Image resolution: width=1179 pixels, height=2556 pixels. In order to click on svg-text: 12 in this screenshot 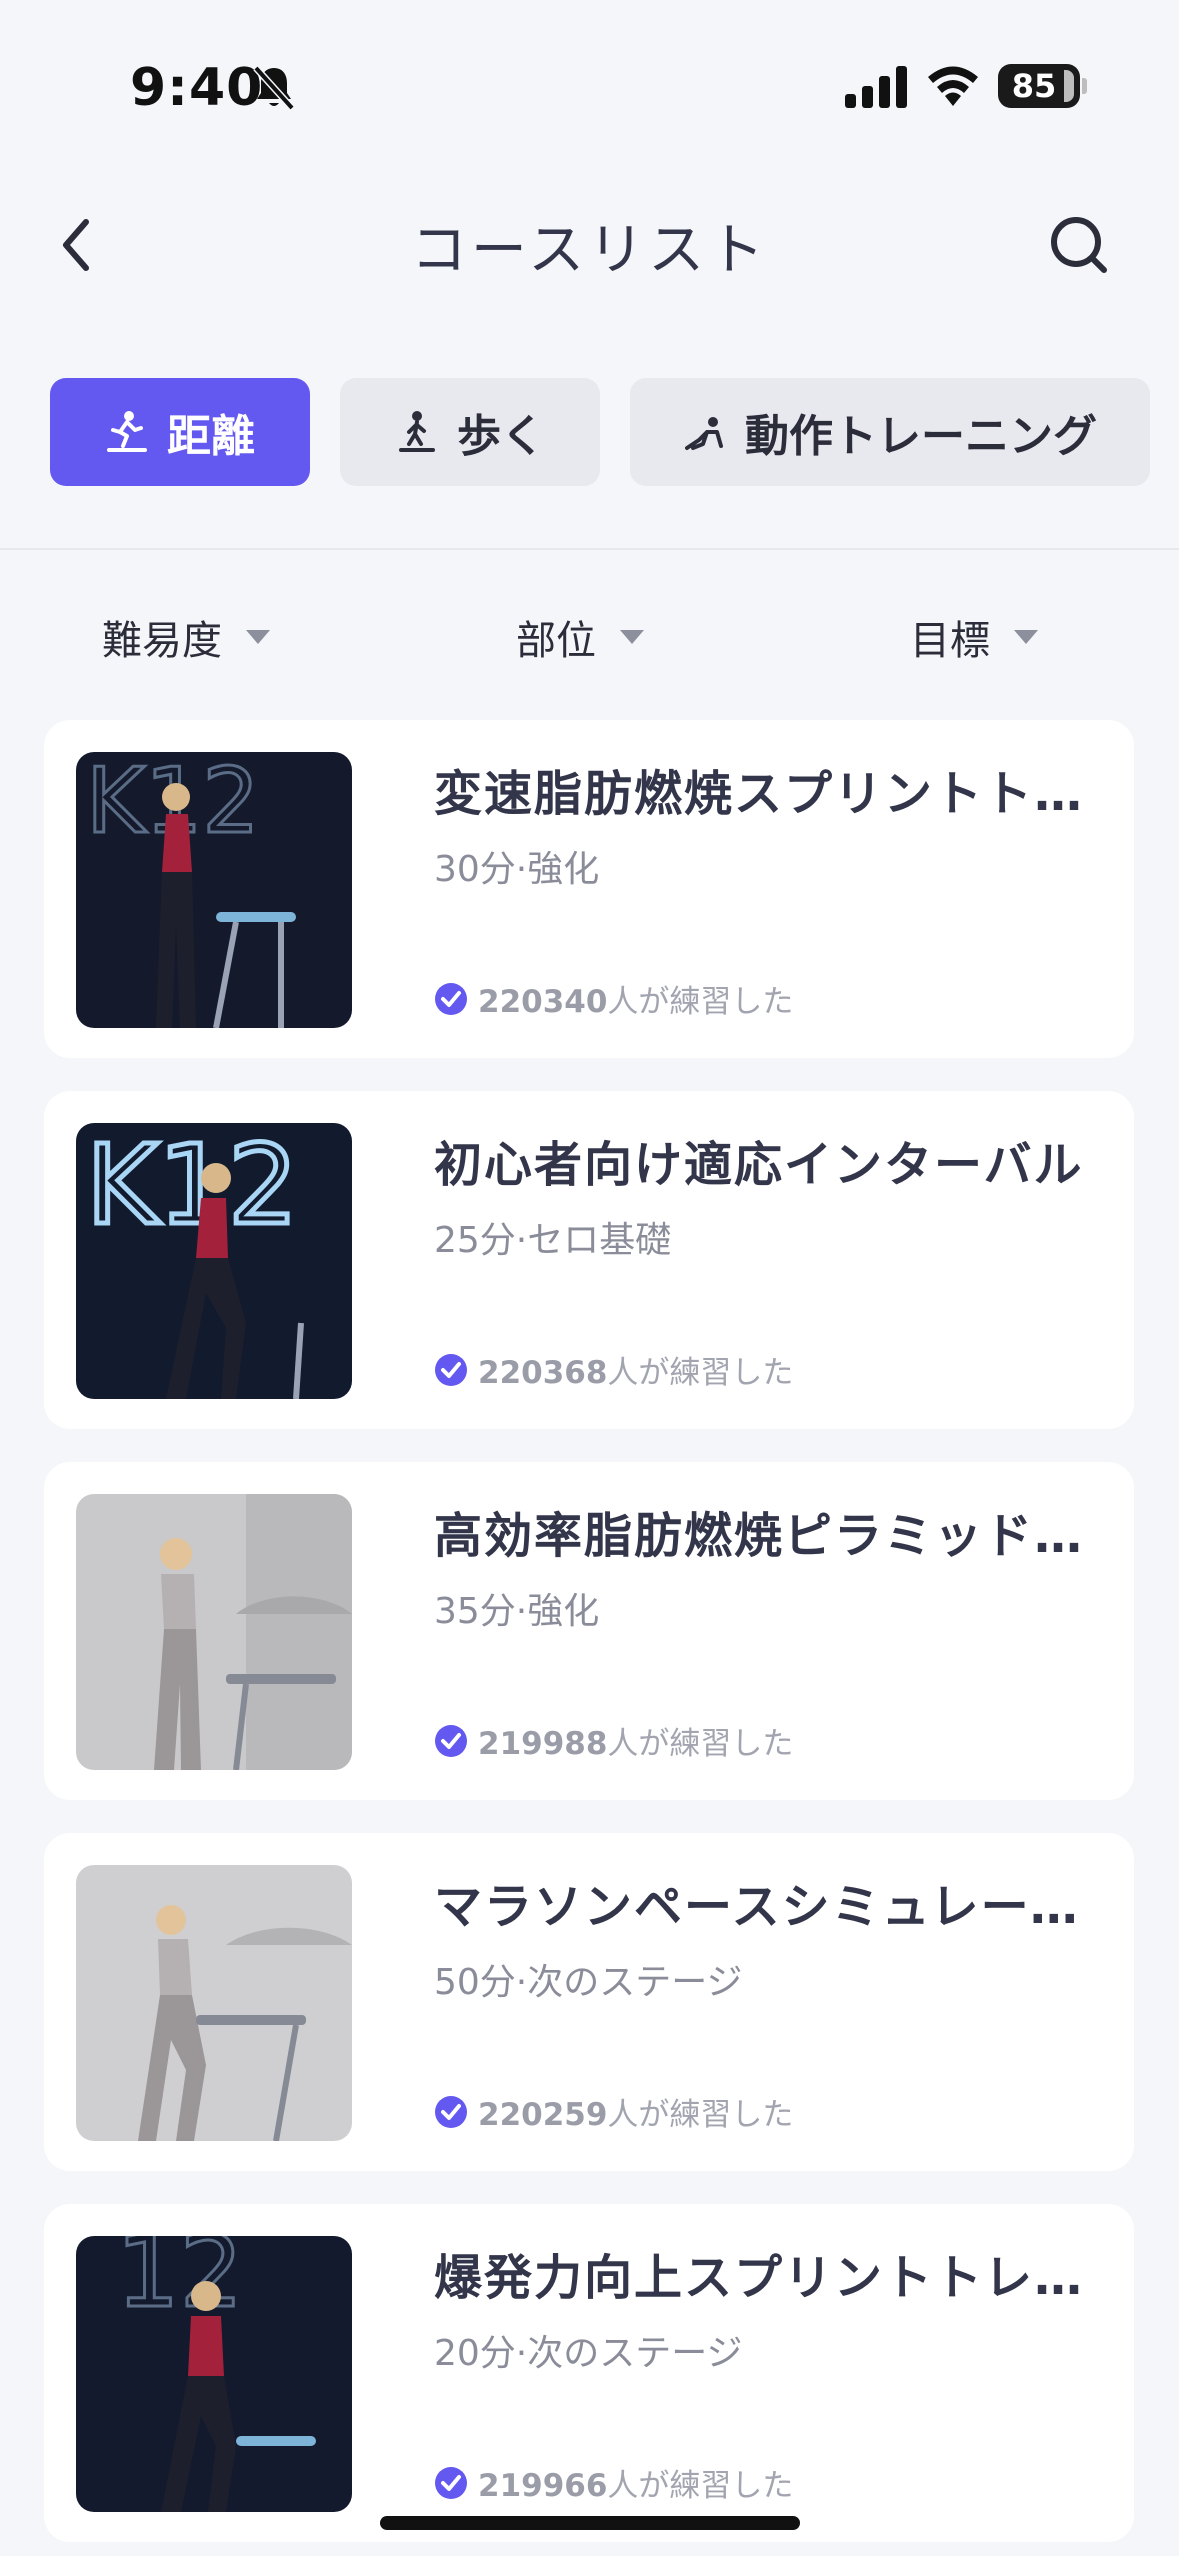, I will do `click(179, 2283)`.